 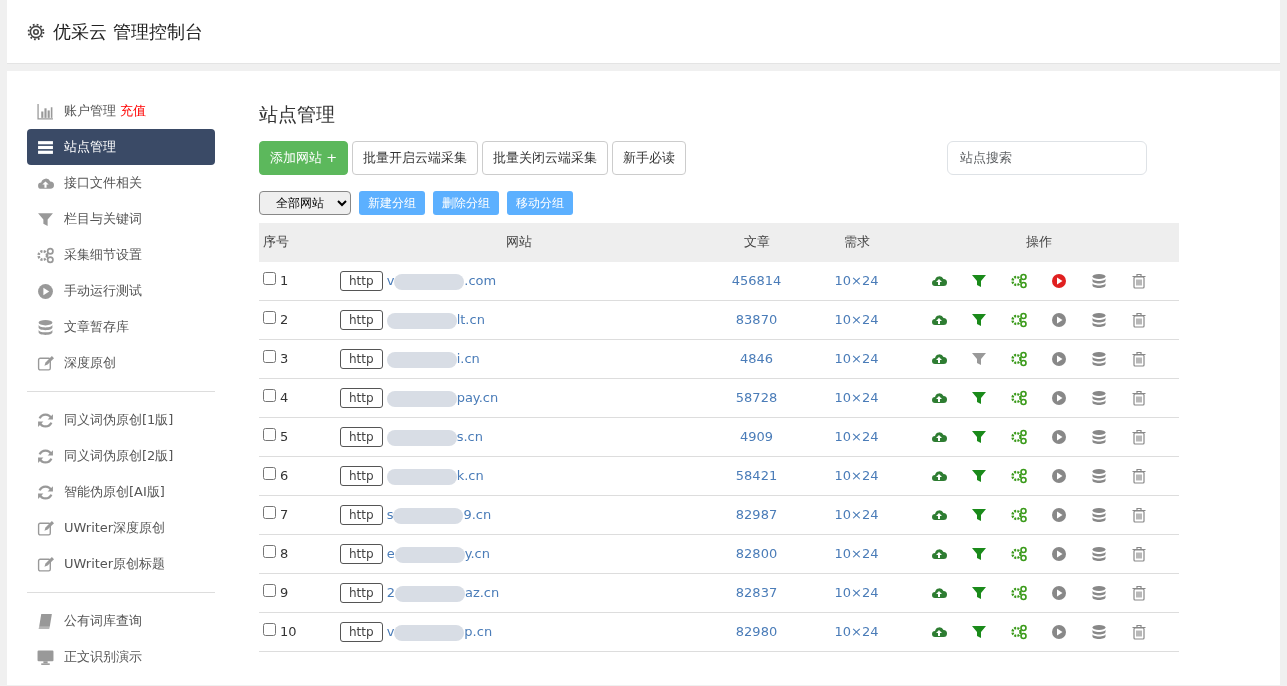 What do you see at coordinates (121, 492) in the screenshot?
I see `sidebar-item: 智能伪原创[AI版]` at bounding box center [121, 492].